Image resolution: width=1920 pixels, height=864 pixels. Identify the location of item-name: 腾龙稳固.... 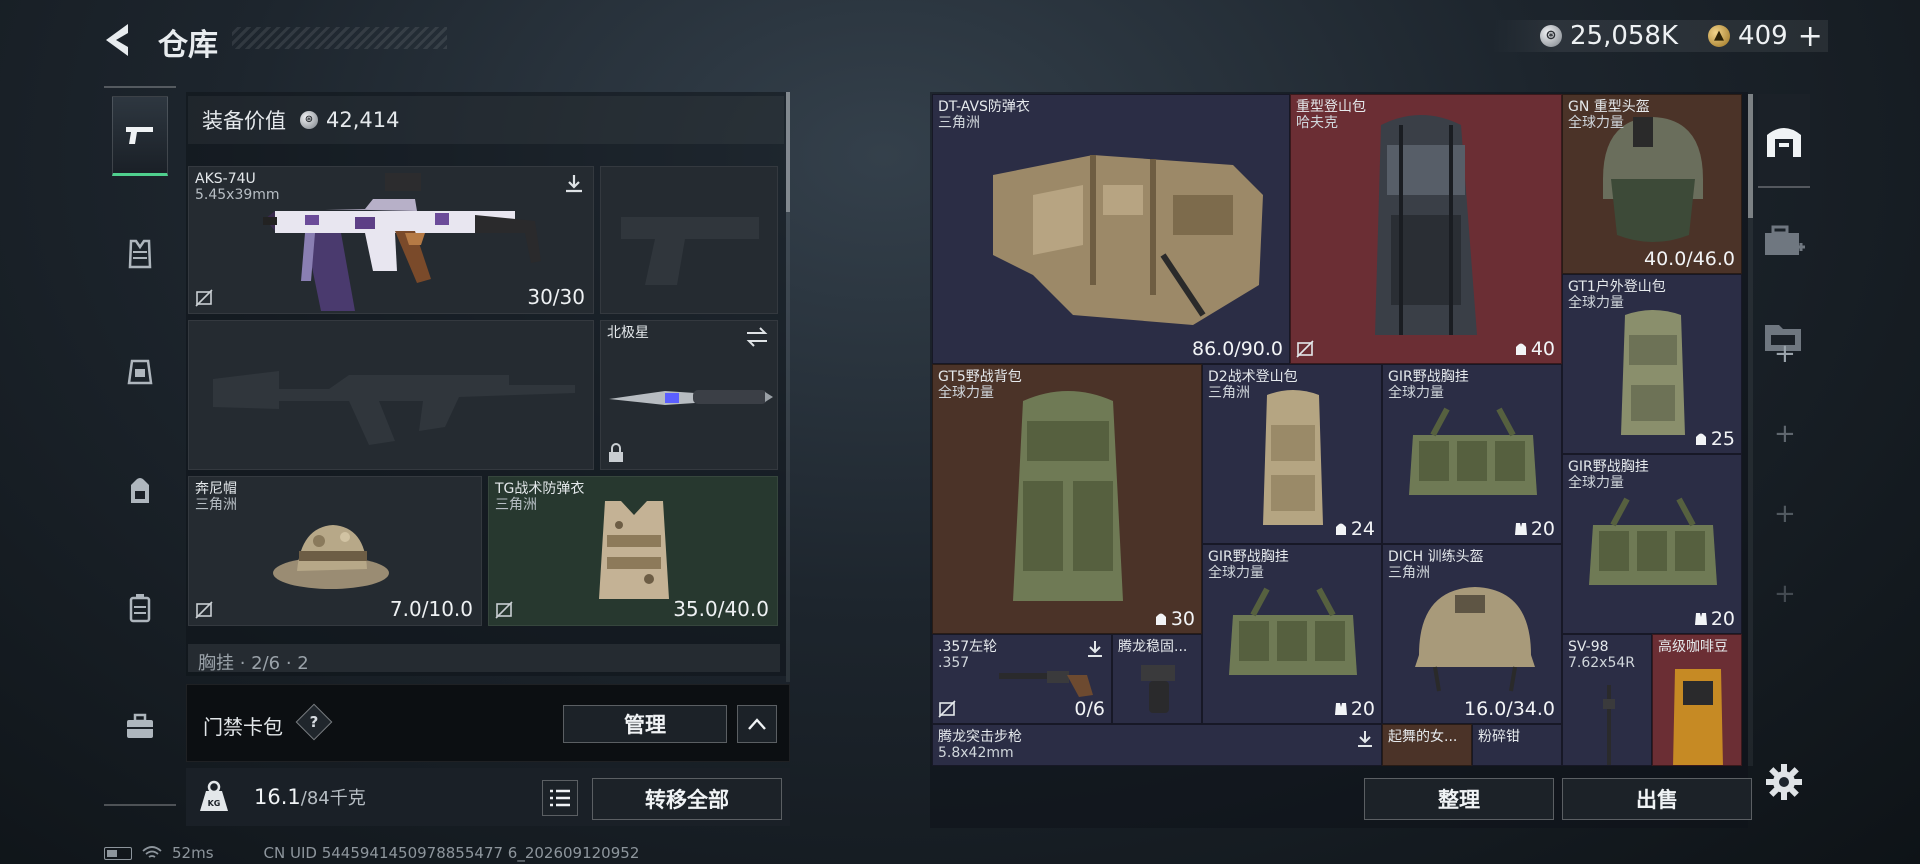
(1153, 647).